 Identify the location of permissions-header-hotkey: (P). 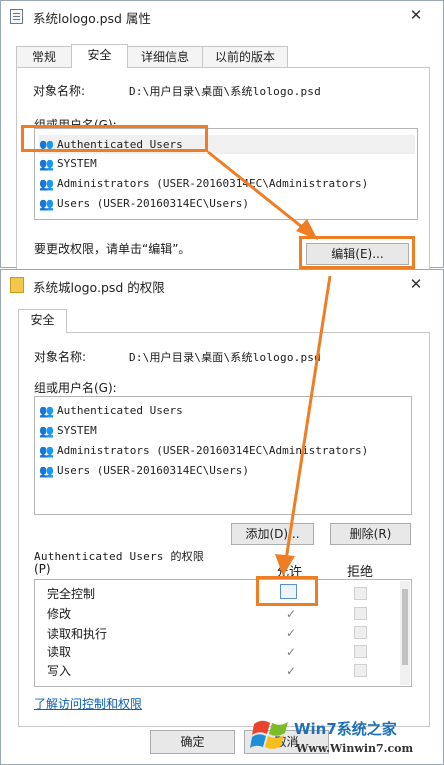
(42, 569).